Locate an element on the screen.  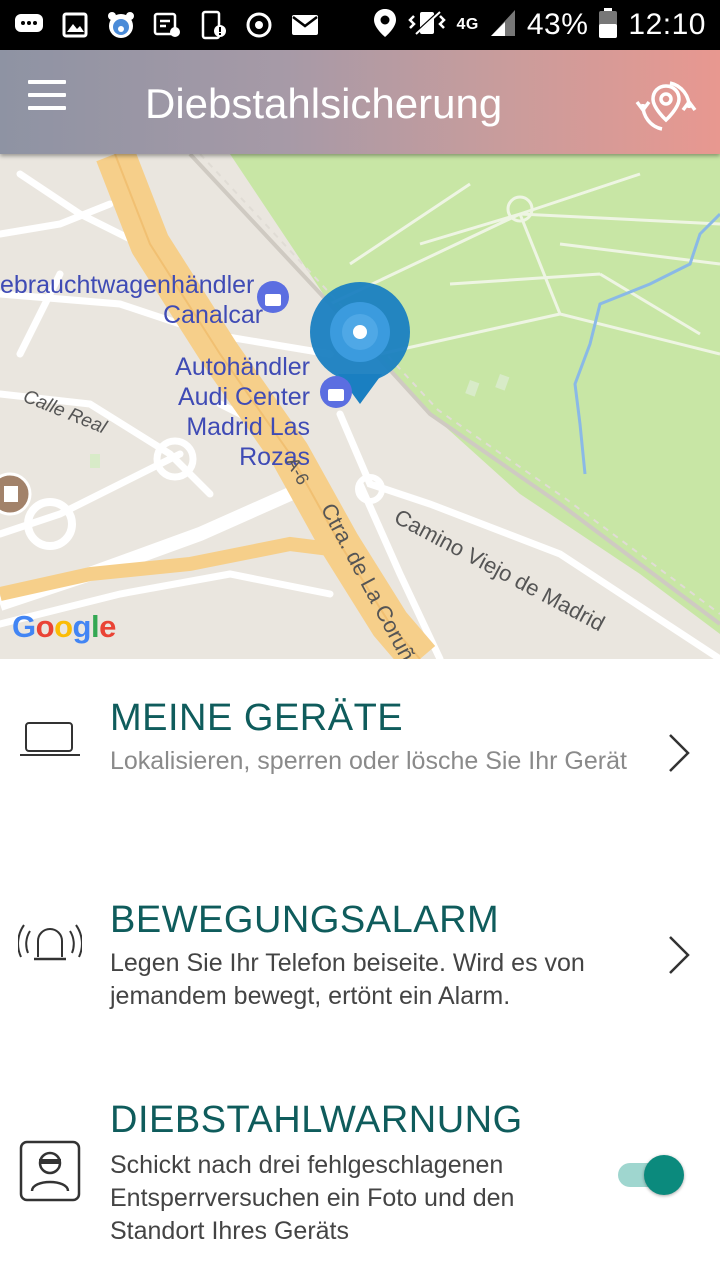
image-icon is located at coordinates (75, 25).